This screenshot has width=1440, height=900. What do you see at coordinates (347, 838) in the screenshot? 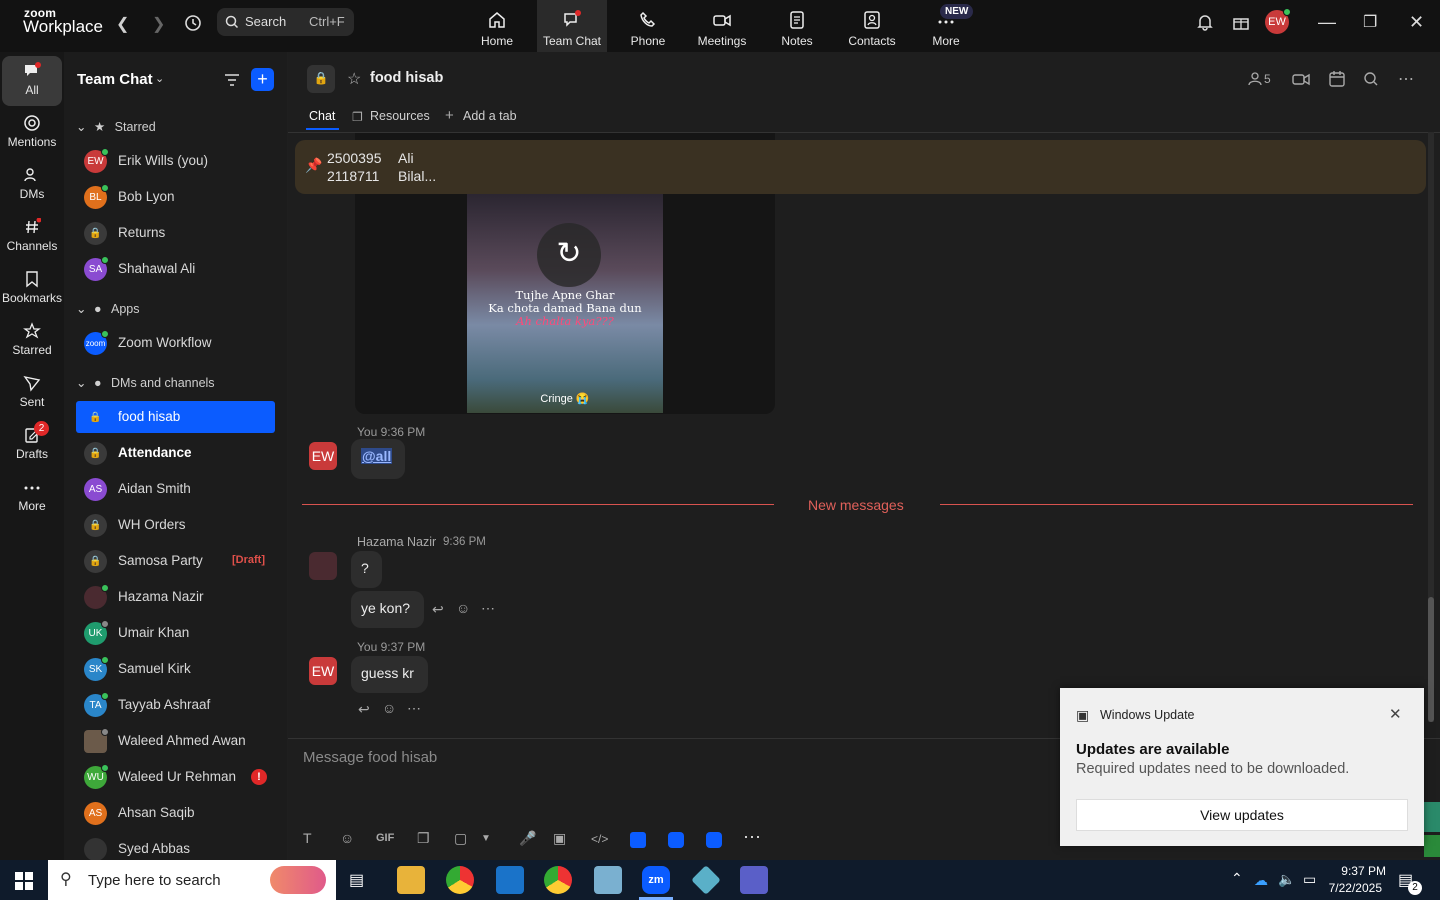
I see `emoji-icon: ☺` at bounding box center [347, 838].